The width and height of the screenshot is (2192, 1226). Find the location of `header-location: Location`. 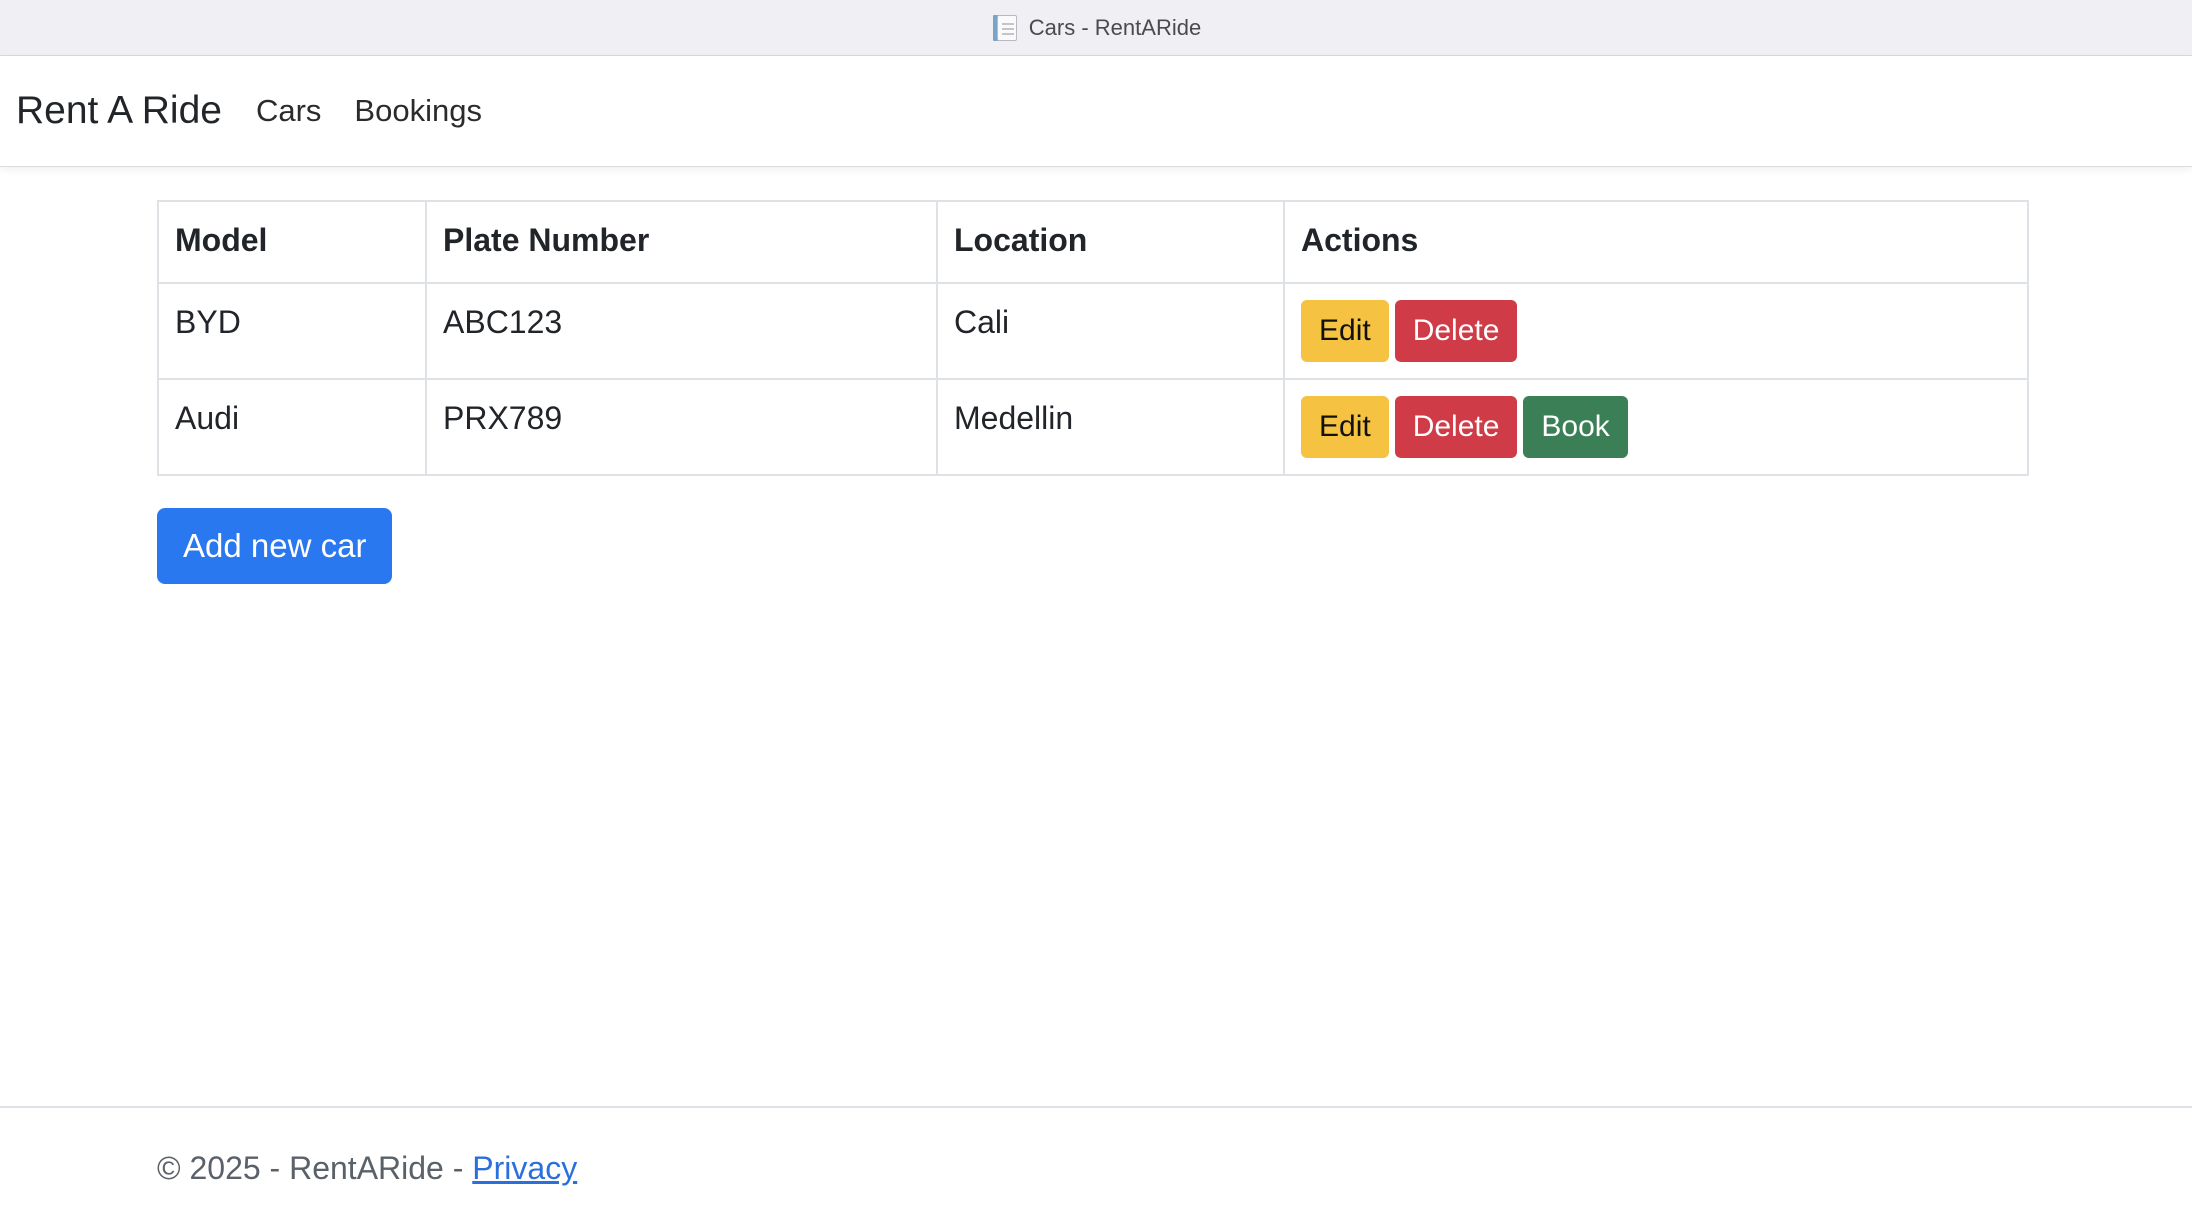

header-location: Location is located at coordinates (1110, 242).